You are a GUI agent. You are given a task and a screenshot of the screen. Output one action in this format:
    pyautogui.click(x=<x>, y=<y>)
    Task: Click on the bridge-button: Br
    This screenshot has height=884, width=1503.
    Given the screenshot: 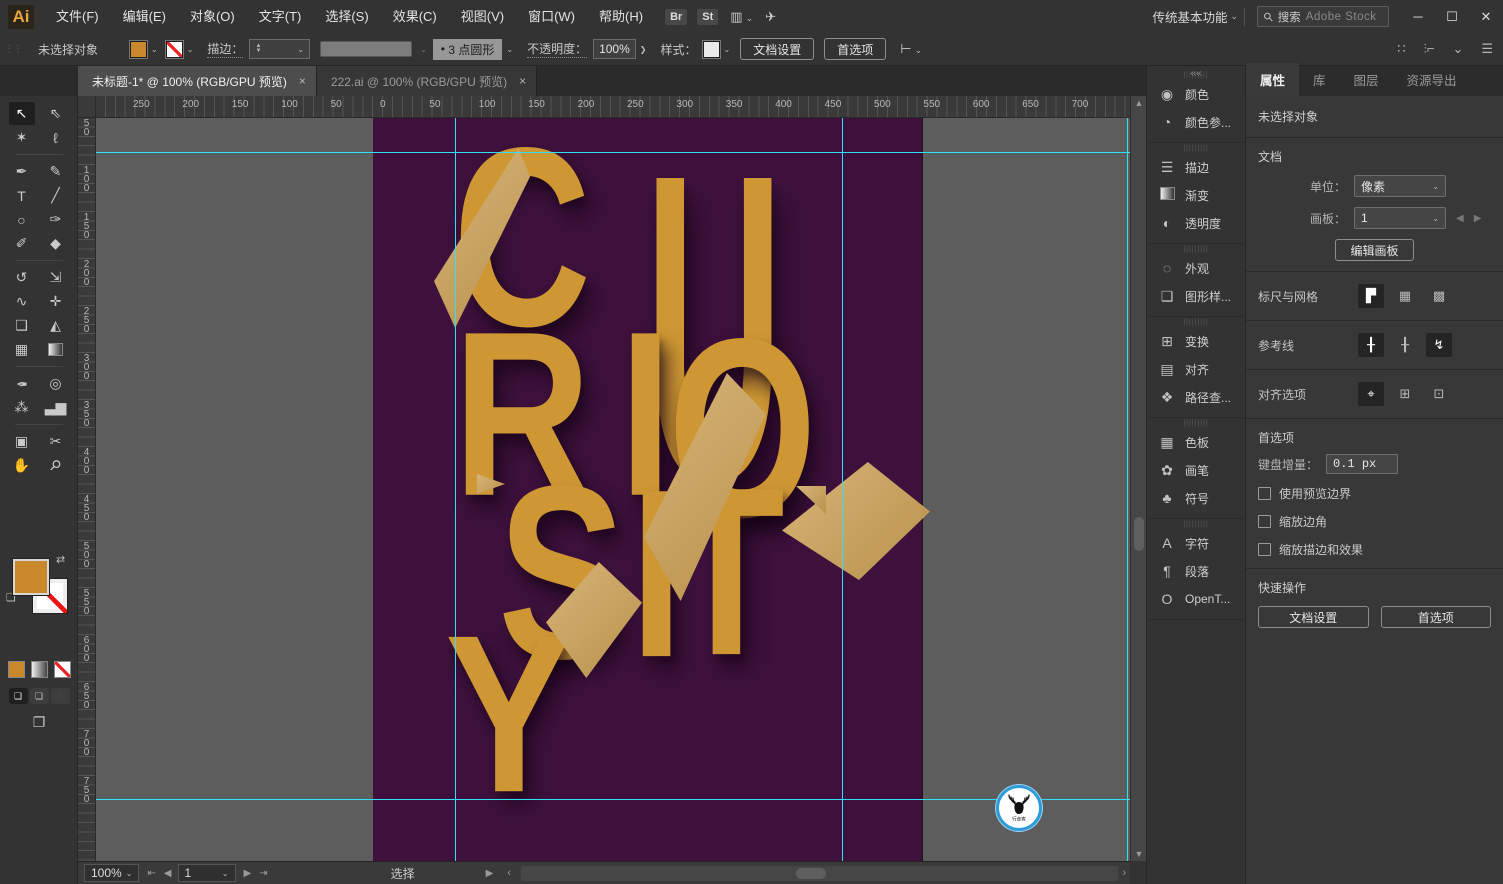 What is the action you would take?
    pyautogui.click(x=676, y=16)
    